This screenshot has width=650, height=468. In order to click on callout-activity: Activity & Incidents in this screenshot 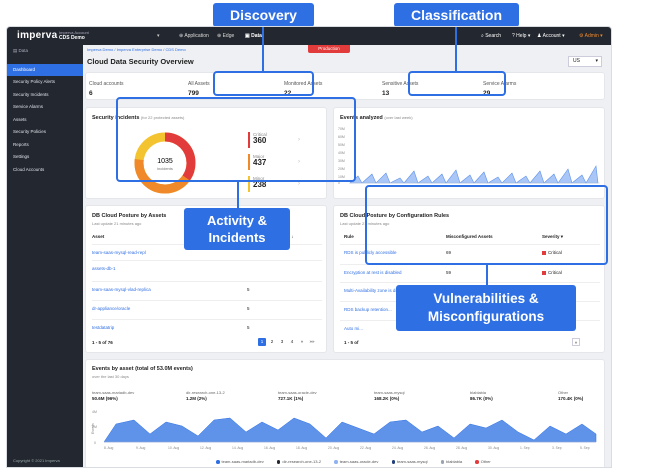, I will do `click(237, 229)`.